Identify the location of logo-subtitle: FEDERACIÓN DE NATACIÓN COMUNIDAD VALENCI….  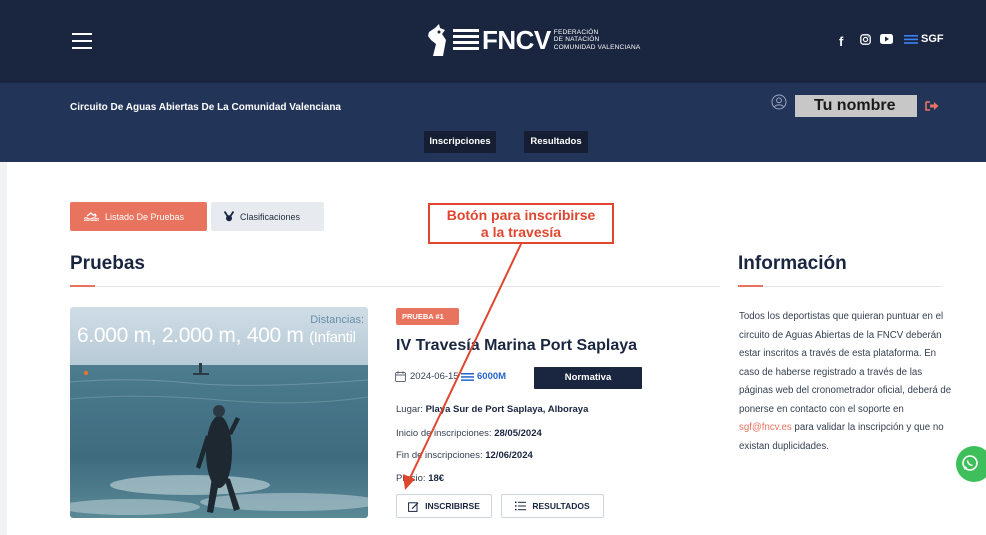
(597, 40).